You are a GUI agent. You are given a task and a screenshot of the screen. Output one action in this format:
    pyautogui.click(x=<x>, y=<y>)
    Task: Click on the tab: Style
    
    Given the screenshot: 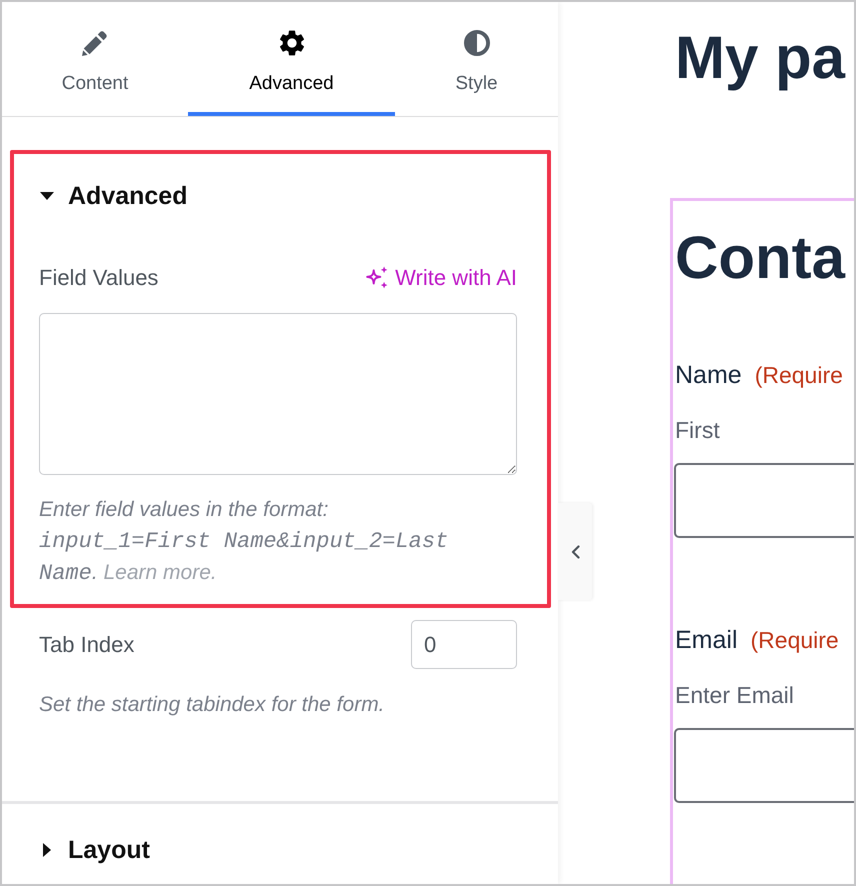 What is the action you would take?
    pyautogui.click(x=476, y=59)
    